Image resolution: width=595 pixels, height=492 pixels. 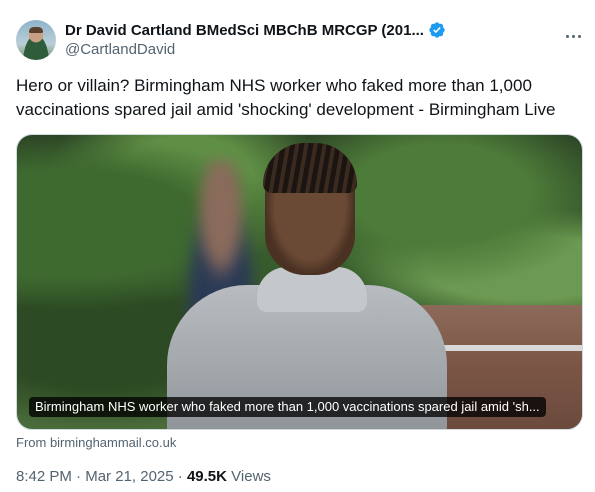 What do you see at coordinates (206, 476) in the screenshot?
I see `views-count: 49.5K` at bounding box center [206, 476].